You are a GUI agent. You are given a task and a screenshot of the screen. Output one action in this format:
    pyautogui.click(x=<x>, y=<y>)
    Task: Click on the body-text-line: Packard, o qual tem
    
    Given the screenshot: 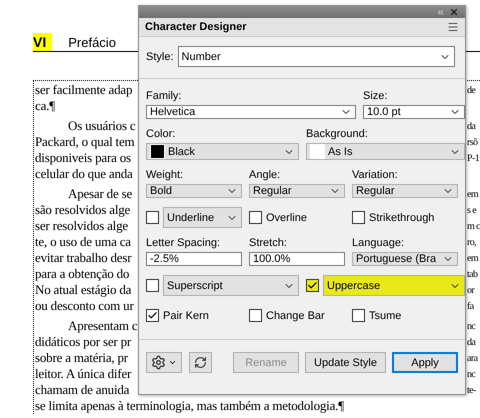 What is the action you would take?
    pyautogui.click(x=84, y=142)
    